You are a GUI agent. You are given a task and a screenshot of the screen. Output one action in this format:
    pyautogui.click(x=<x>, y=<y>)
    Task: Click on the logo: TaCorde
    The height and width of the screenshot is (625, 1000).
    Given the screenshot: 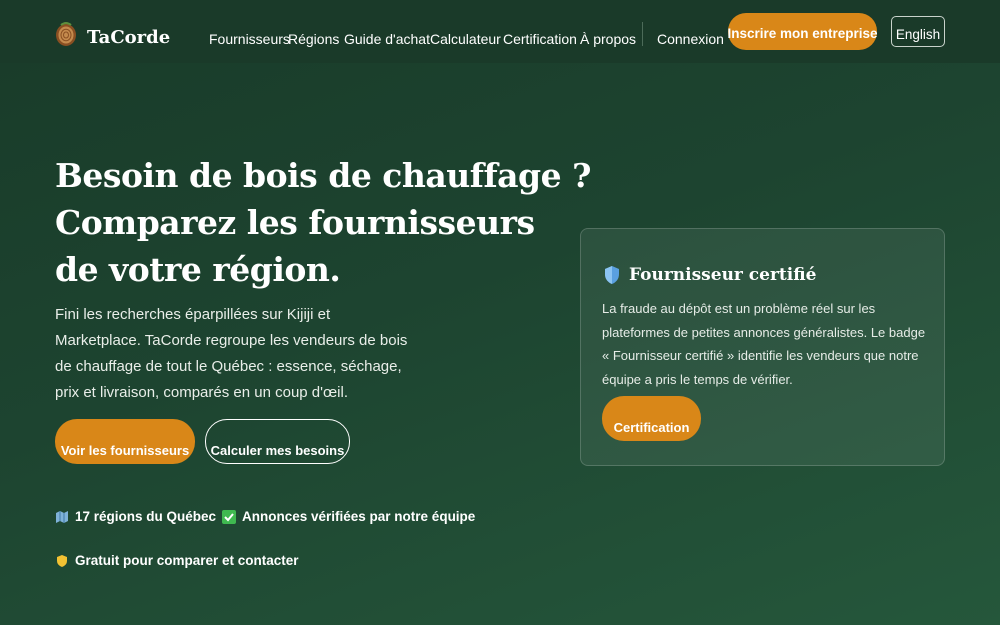 What is the action you would take?
    pyautogui.click(x=112, y=34)
    